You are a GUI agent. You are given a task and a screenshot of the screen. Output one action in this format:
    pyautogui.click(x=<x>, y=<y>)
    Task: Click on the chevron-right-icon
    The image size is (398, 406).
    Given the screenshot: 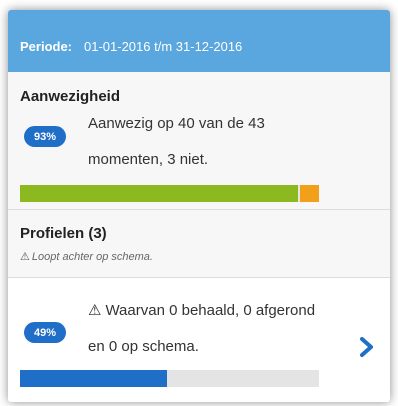 What is the action you would take?
    pyautogui.click(x=367, y=347)
    